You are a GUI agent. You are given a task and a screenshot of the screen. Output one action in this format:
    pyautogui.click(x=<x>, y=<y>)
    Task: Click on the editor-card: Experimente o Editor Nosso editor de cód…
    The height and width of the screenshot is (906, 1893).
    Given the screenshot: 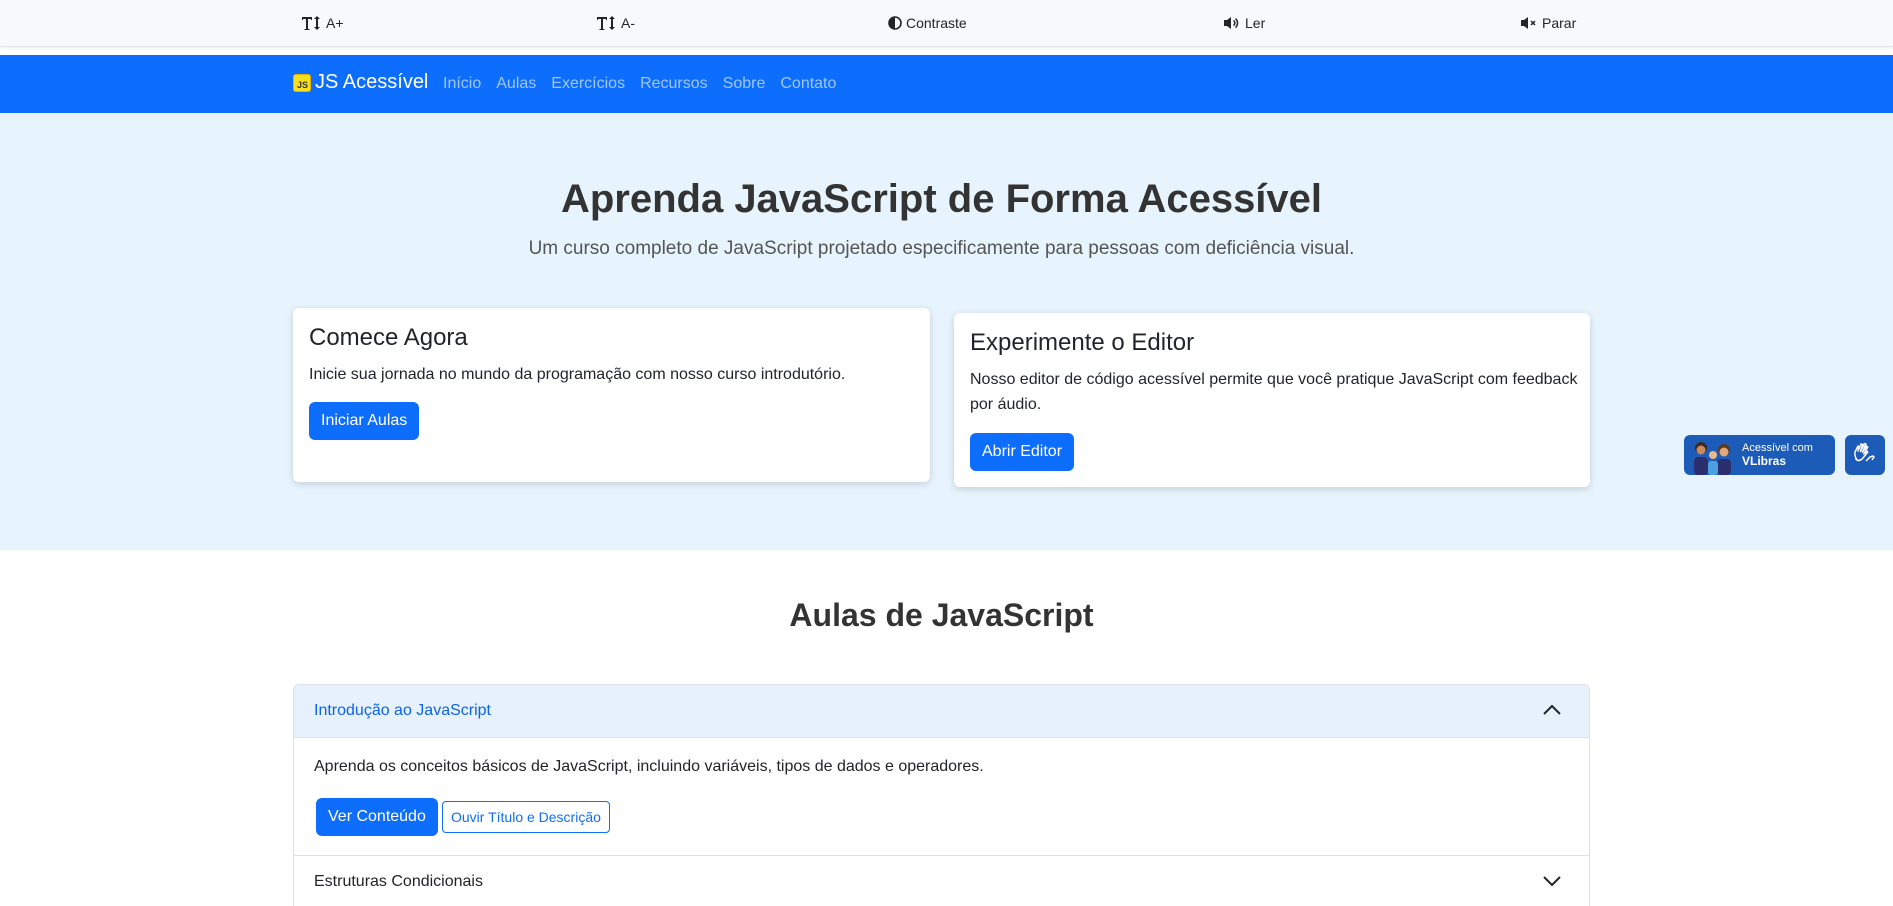 What is the action you would take?
    pyautogui.click(x=1272, y=400)
    